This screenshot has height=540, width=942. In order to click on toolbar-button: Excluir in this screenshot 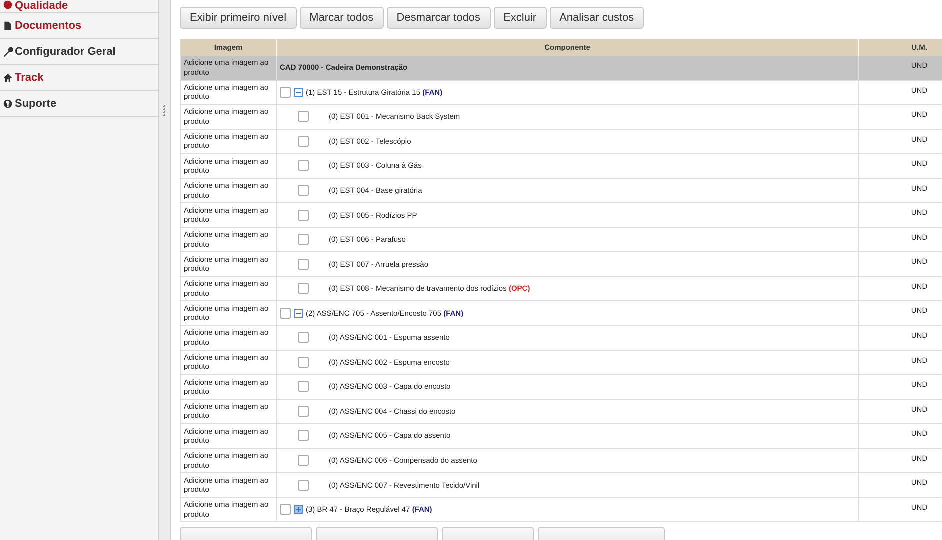, I will do `click(520, 18)`.